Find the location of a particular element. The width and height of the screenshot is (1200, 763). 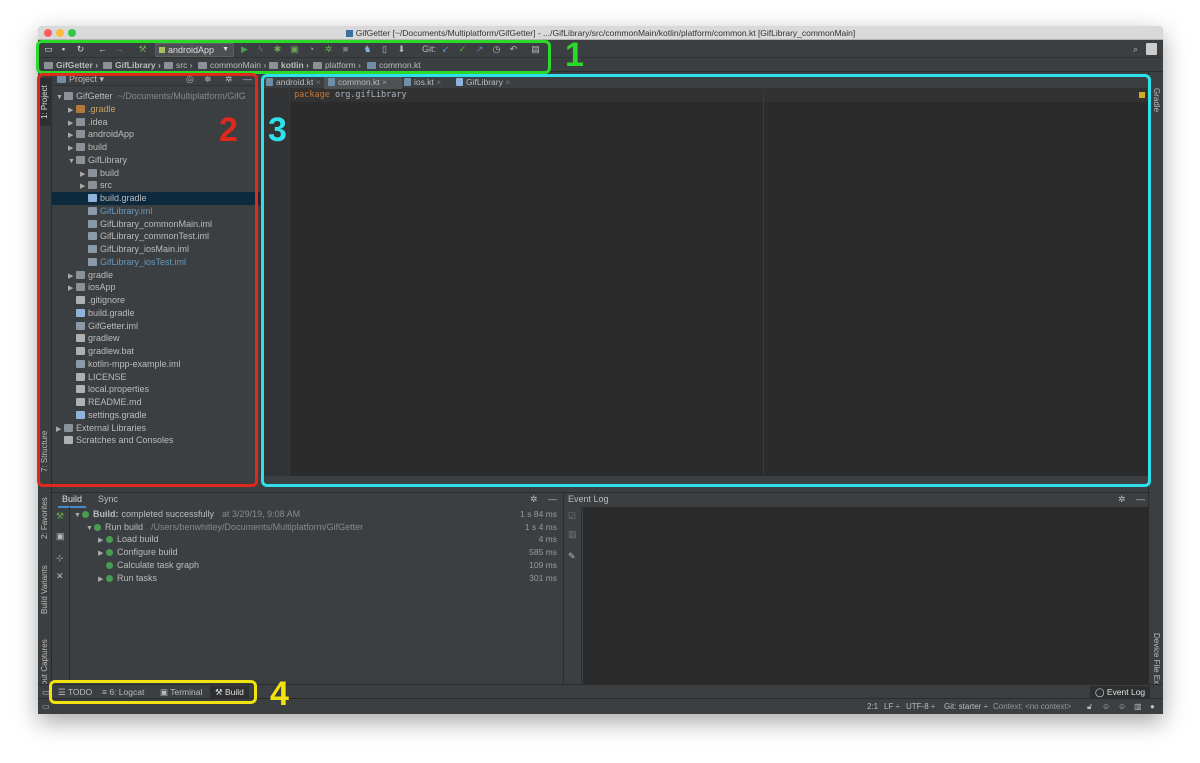

build-side-toolbar: ⚒ ▣ ⊹ ✕ is located at coordinates (61, 597).